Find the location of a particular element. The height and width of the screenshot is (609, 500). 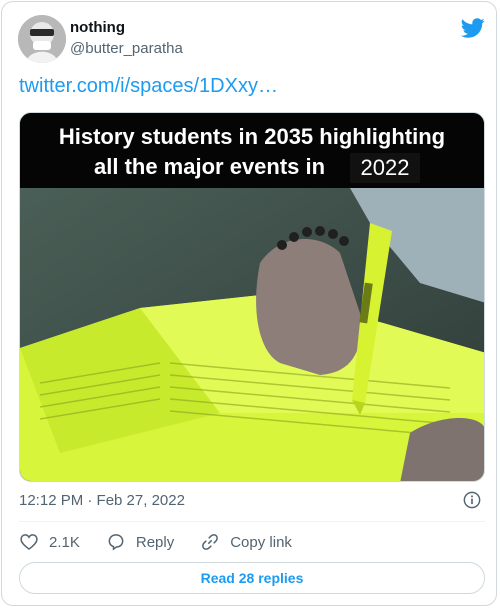

caption-line-2: all the major events in is located at coordinates (210, 166).